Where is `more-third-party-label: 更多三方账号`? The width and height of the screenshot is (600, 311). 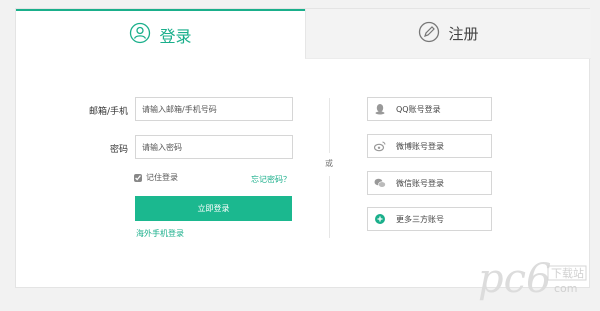
more-third-party-label: 更多三方账号 is located at coordinates (420, 219).